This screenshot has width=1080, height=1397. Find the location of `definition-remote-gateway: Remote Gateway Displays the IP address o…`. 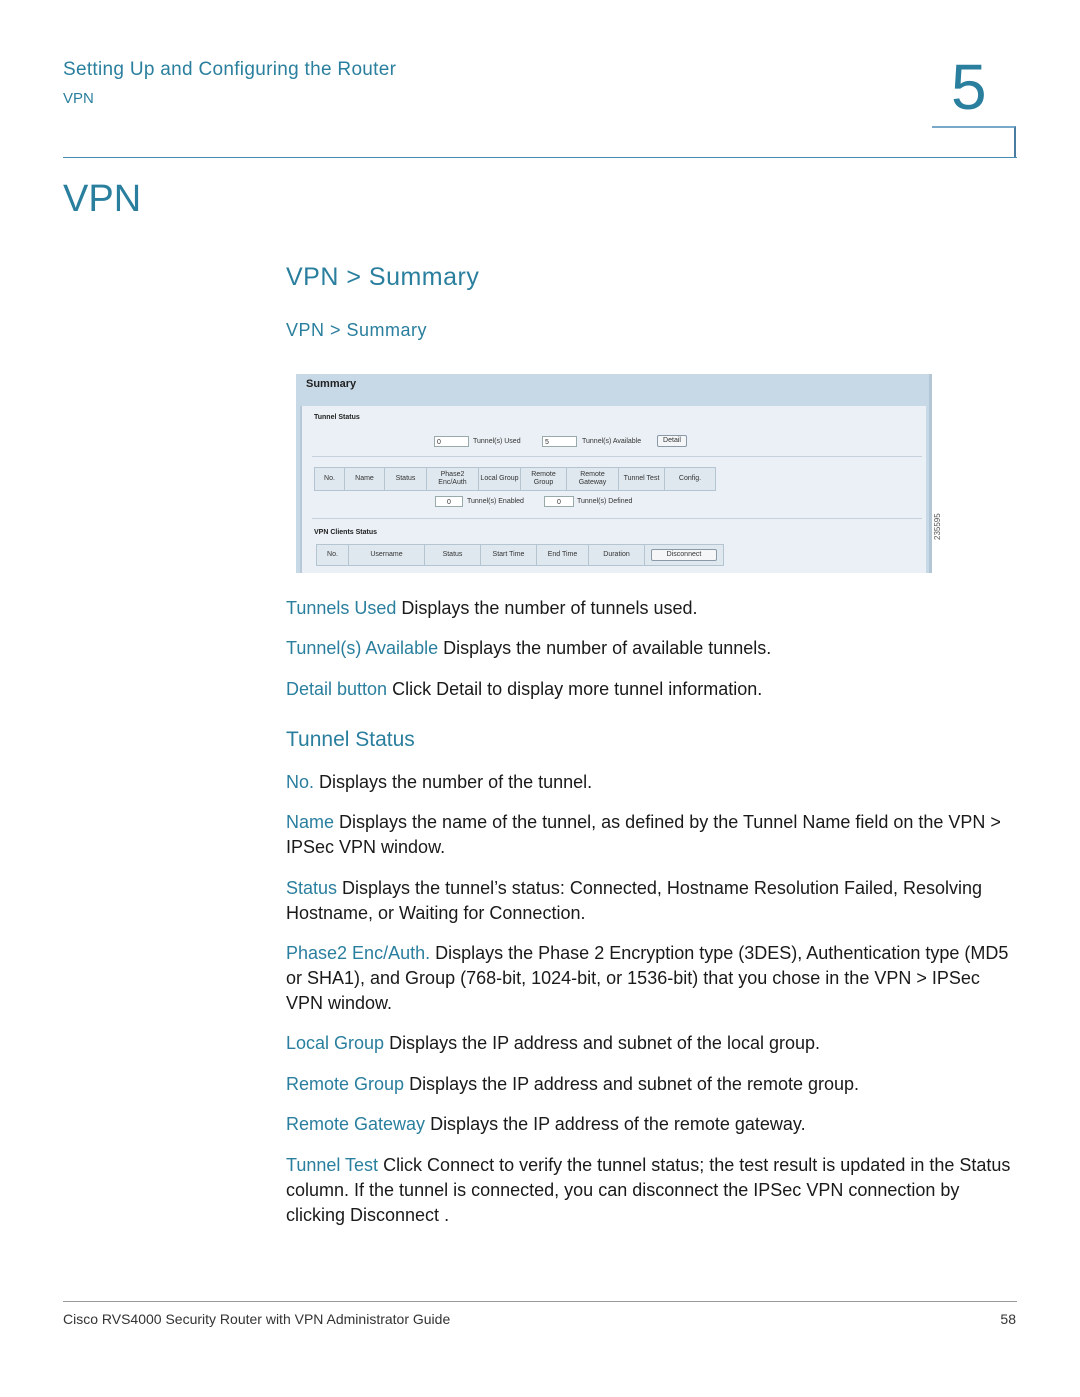

definition-remote-gateway: Remote Gateway Displays the IP address o… is located at coordinates (653, 1124).